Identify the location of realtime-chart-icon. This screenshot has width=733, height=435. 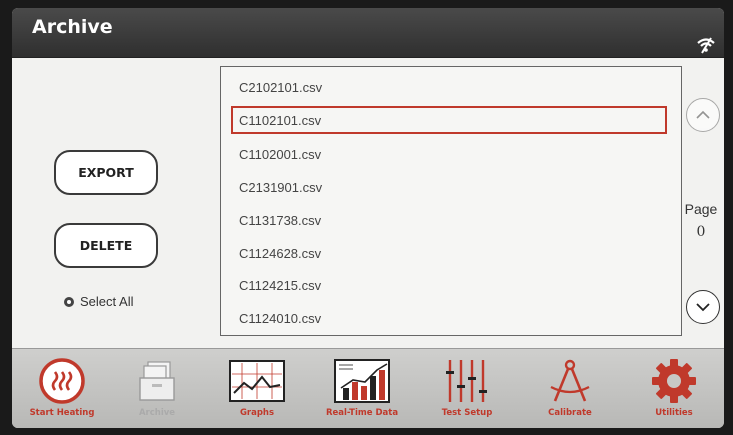
(362, 381).